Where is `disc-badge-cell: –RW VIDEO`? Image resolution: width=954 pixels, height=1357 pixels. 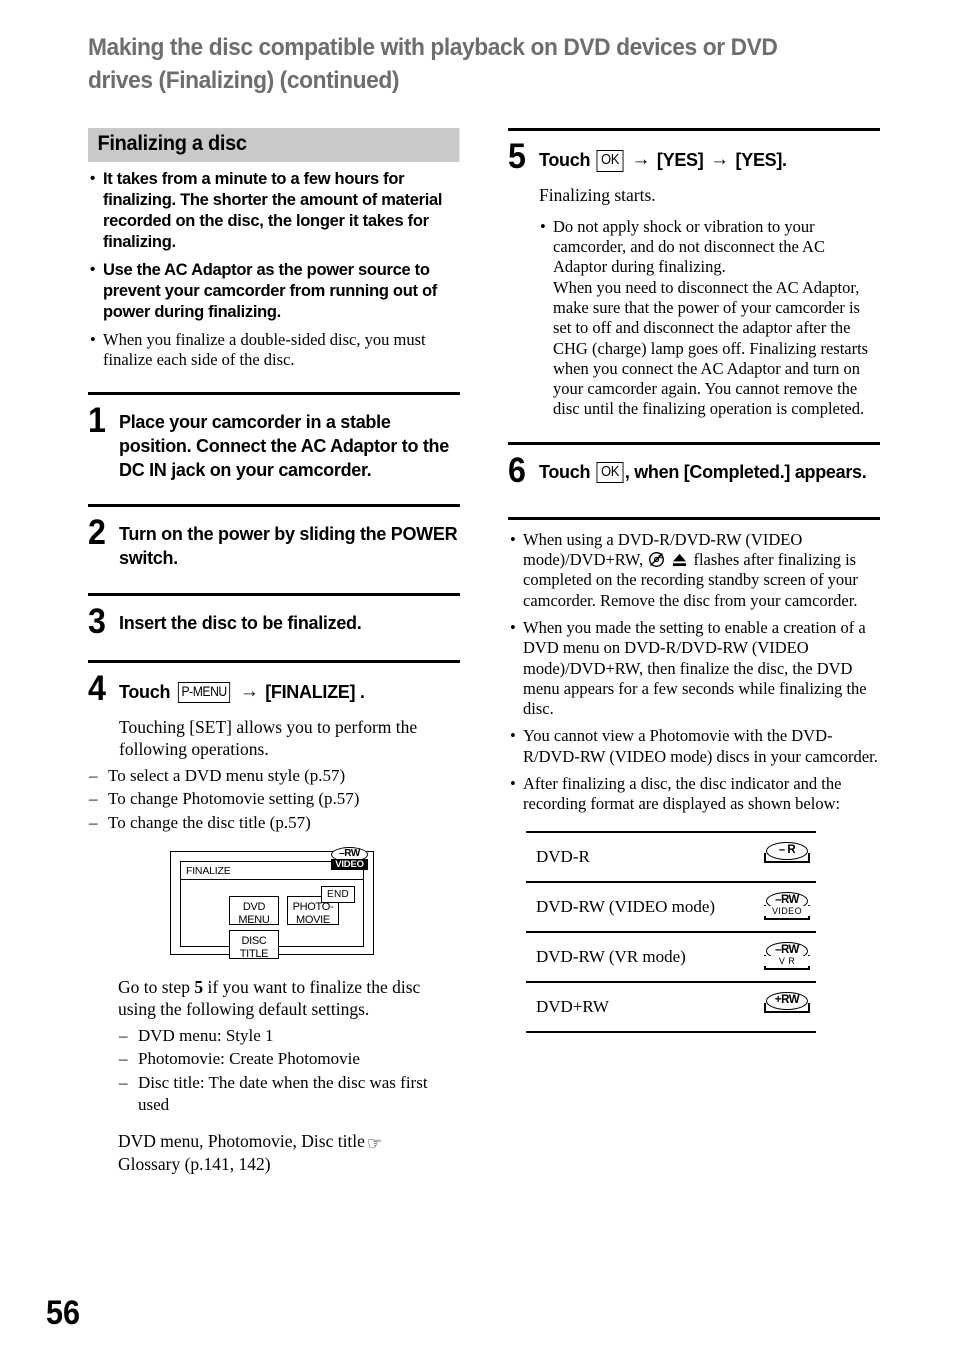 disc-badge-cell: –RW VIDEO is located at coordinates (781, 907).